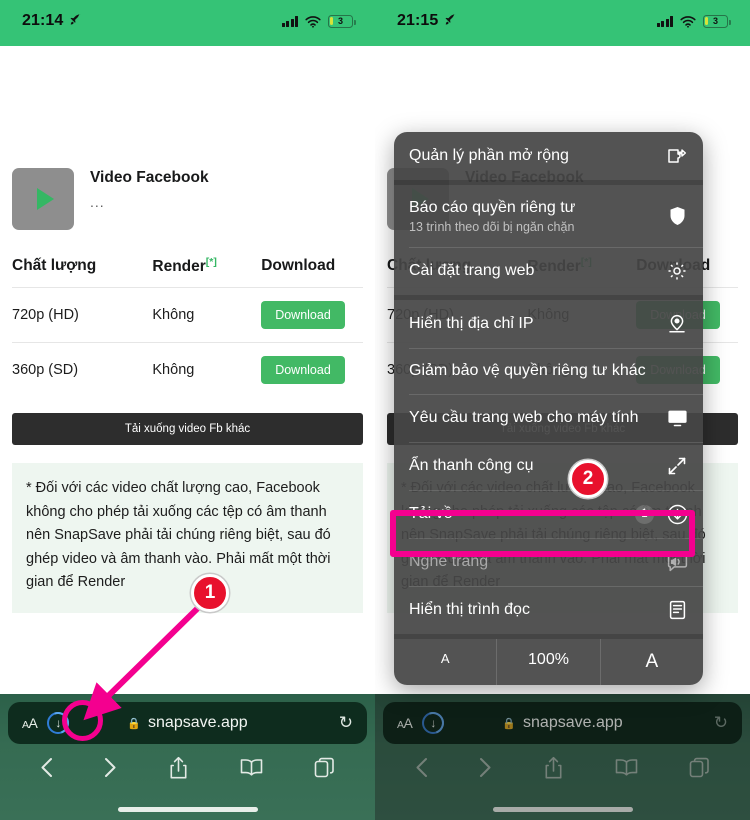 This screenshot has height=820, width=750. I want to click on menu-item-label: Hiển thị trình đọc, so click(469, 609).